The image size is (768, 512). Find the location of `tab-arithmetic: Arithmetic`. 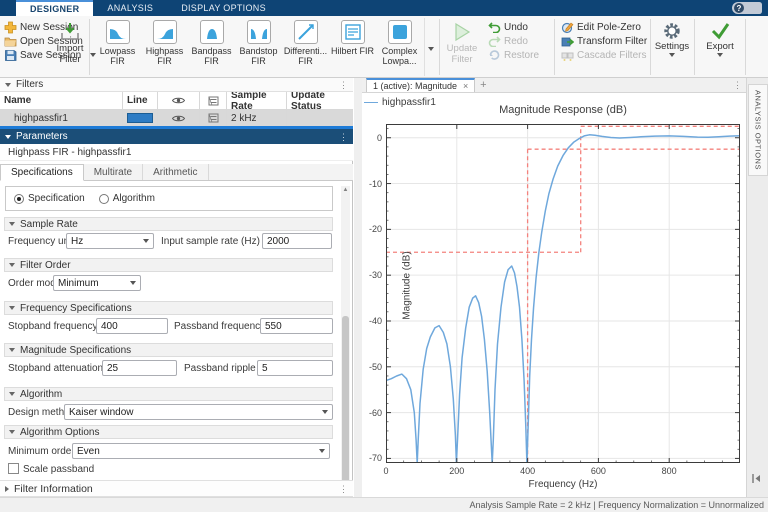

tab-arithmetic: Arithmetic is located at coordinates (176, 172).